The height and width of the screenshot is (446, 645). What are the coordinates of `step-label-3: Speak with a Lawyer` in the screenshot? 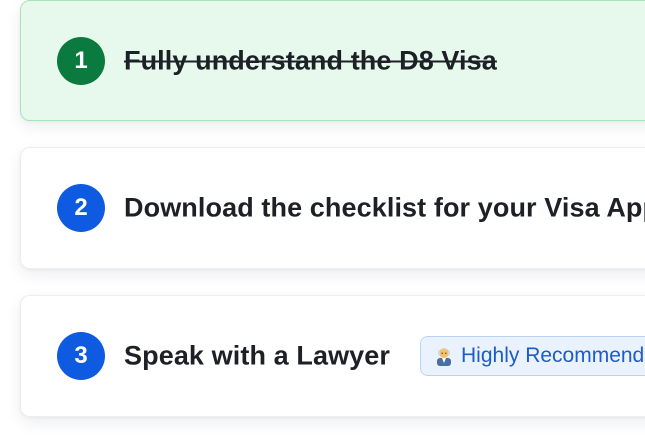 It's located at (257, 355).